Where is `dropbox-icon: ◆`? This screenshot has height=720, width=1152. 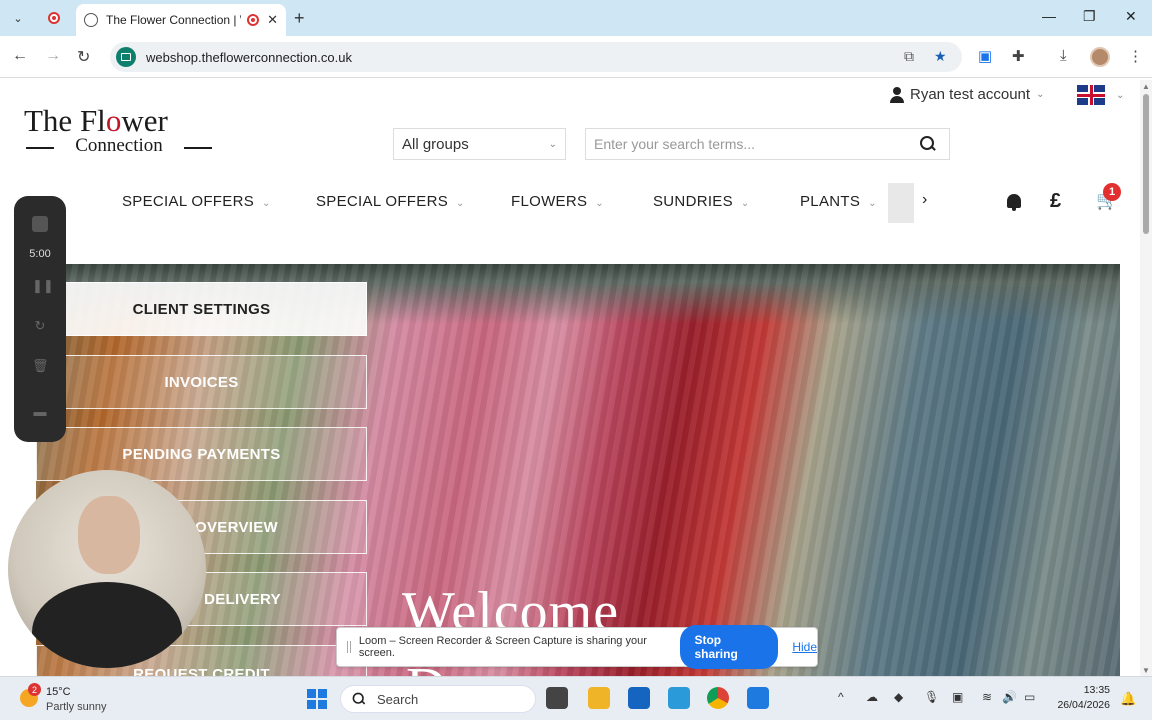
dropbox-icon: ◆ is located at coordinates (898, 697).